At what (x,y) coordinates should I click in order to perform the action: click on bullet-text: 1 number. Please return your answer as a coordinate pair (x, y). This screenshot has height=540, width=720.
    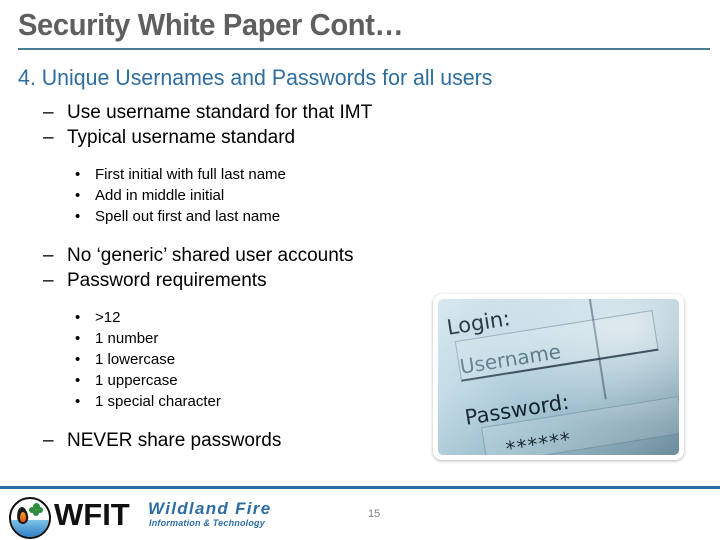
    Looking at the image, I should click on (127, 338).